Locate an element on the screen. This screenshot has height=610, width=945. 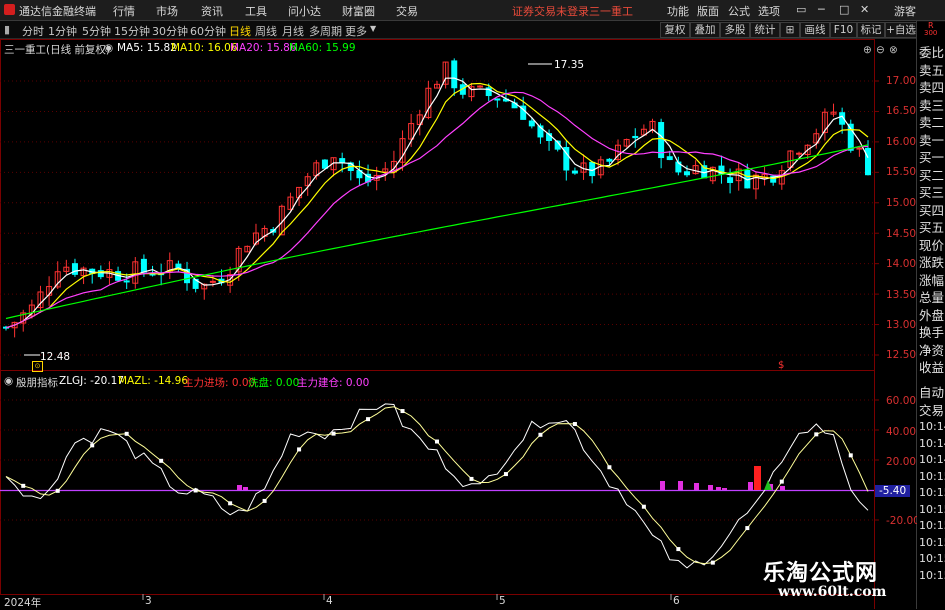
quote-label: 买二 is located at coordinates (932, 175).